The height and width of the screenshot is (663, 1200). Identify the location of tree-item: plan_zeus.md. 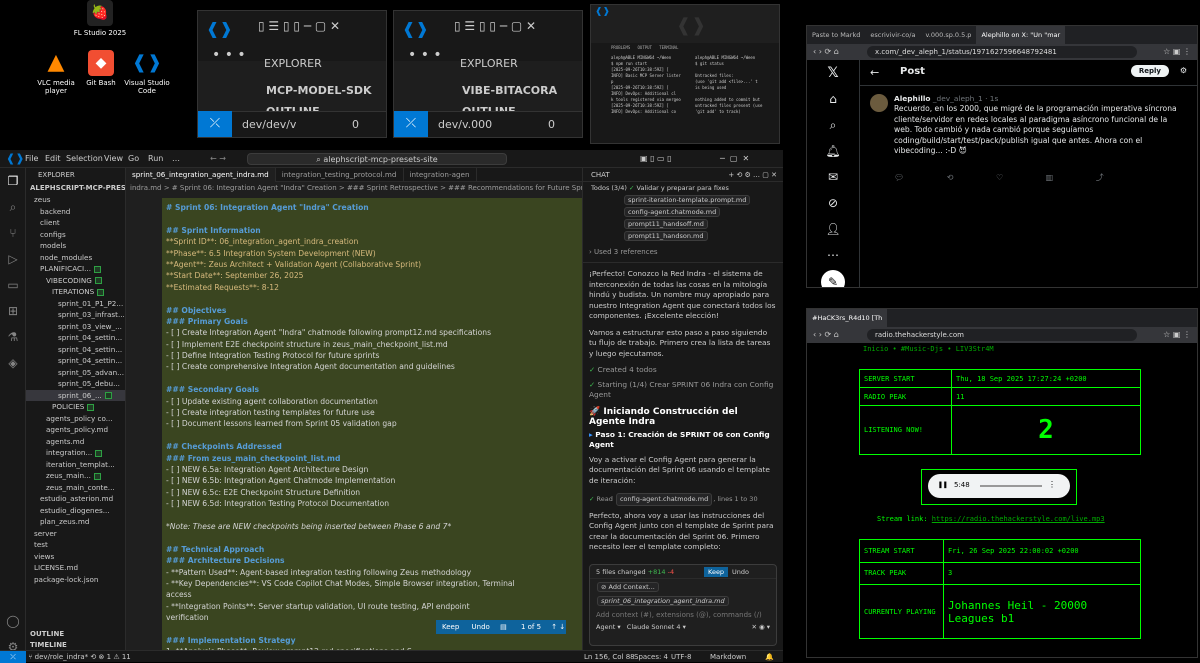
(75, 522).